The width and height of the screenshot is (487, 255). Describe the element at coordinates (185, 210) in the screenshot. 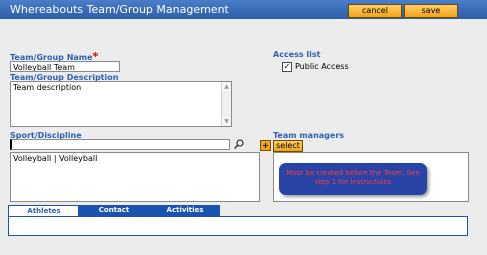

I see `tab-activities: Activities` at that location.